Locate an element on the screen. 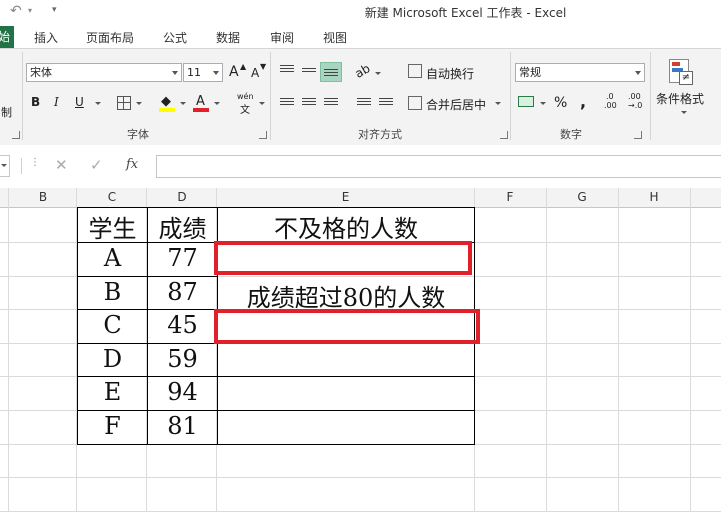 This screenshot has height=512, width=721. student-cell: E is located at coordinates (112, 392).